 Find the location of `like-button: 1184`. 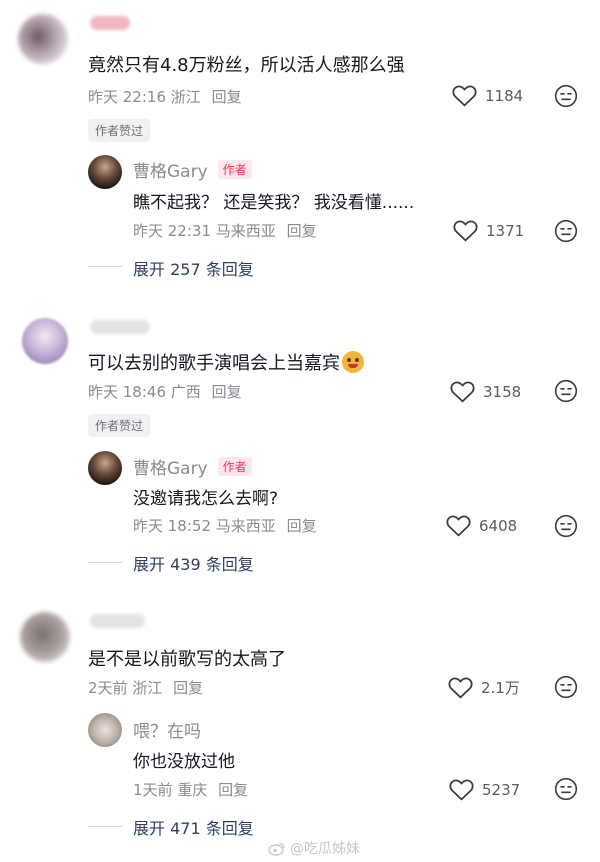

like-button: 1184 is located at coordinates (487, 95).